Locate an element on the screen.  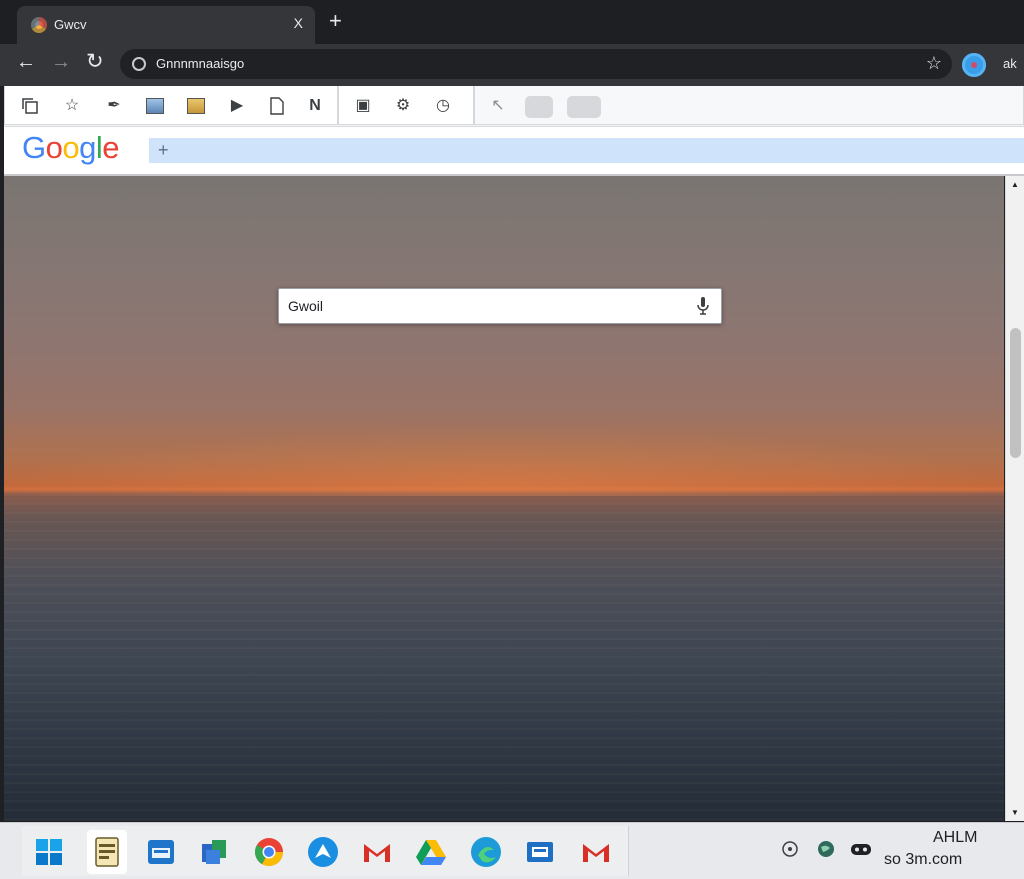
globe-tray-icon is located at coordinates (826, 849).